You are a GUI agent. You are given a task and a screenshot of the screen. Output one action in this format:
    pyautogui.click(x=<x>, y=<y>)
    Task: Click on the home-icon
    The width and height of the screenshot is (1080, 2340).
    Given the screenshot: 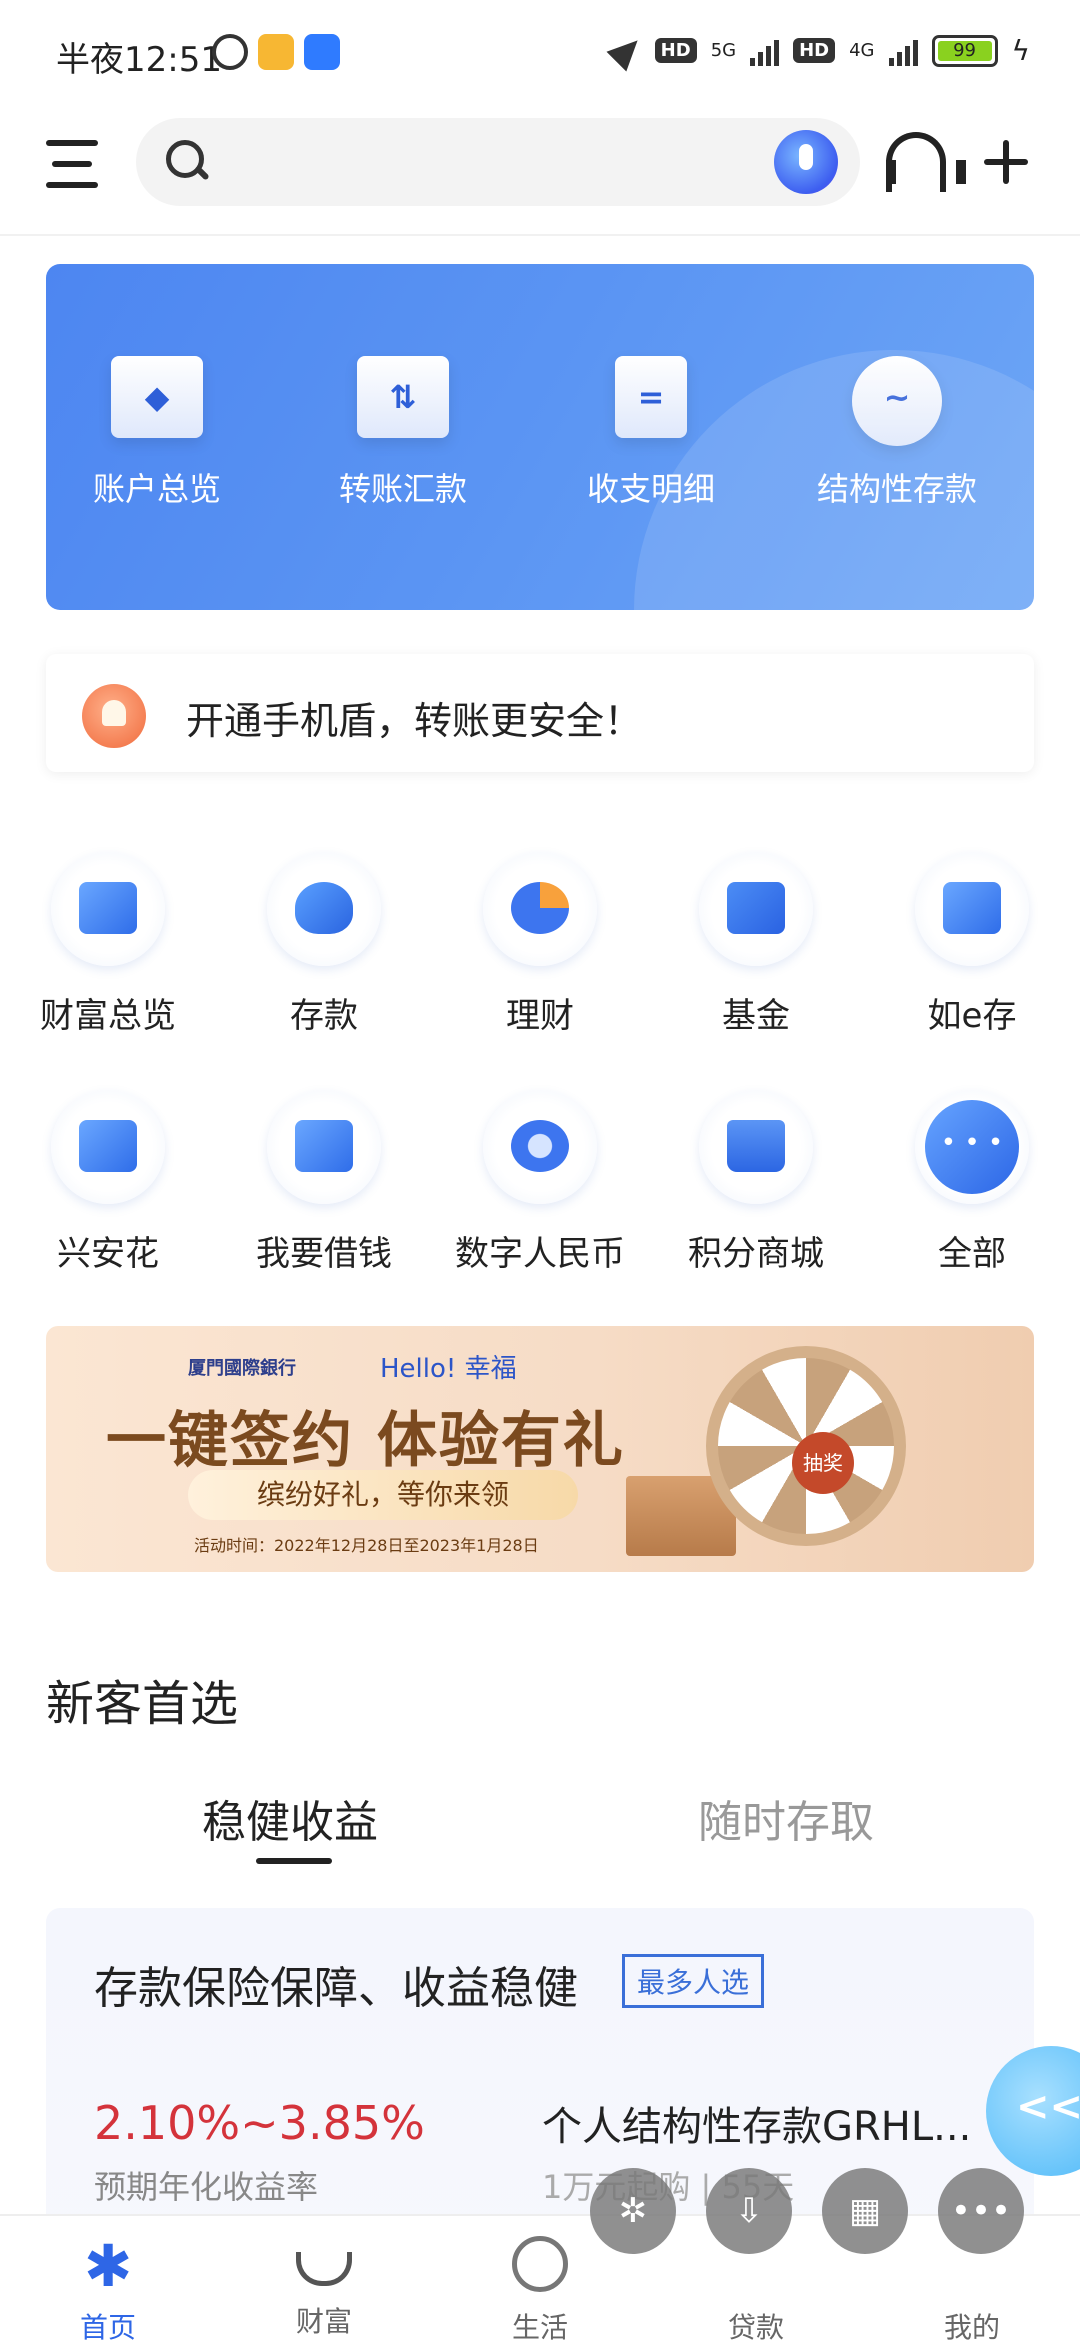 What is the action you would take?
    pyautogui.click(x=108, y=2266)
    